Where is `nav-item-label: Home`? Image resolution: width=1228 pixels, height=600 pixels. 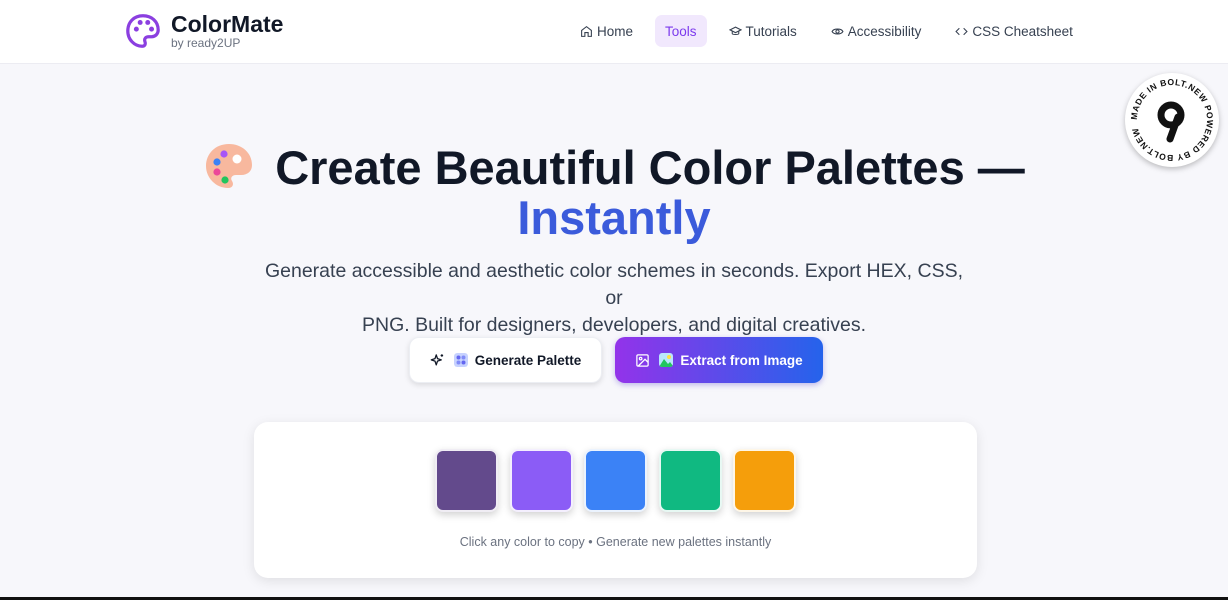
nav-item-label: Home is located at coordinates (615, 31).